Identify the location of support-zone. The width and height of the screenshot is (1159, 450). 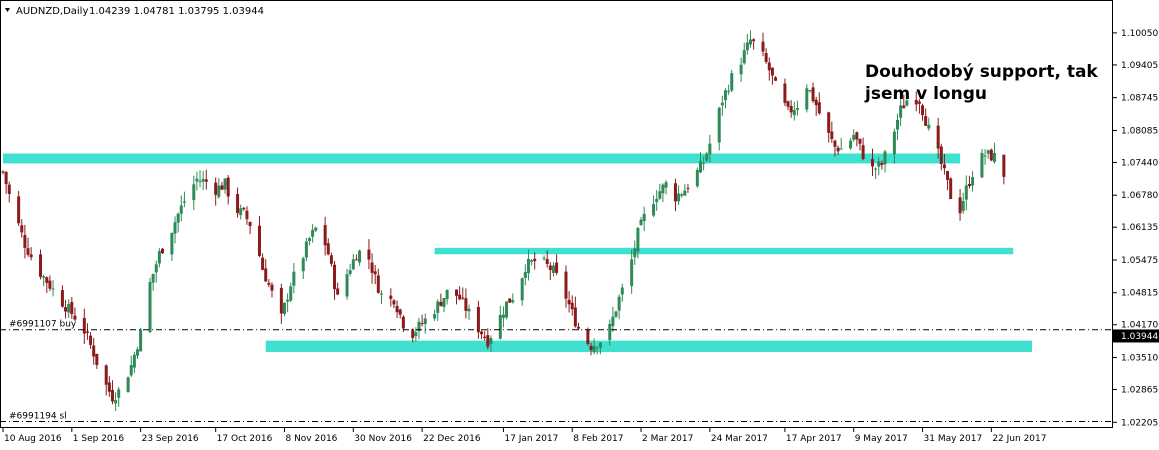
(649, 346).